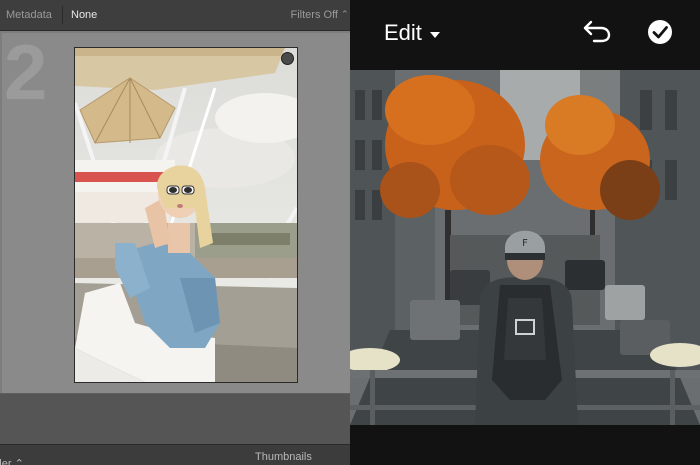  Describe the element at coordinates (25, 72) in the screenshot. I see `grid-cell-index: 2` at that location.